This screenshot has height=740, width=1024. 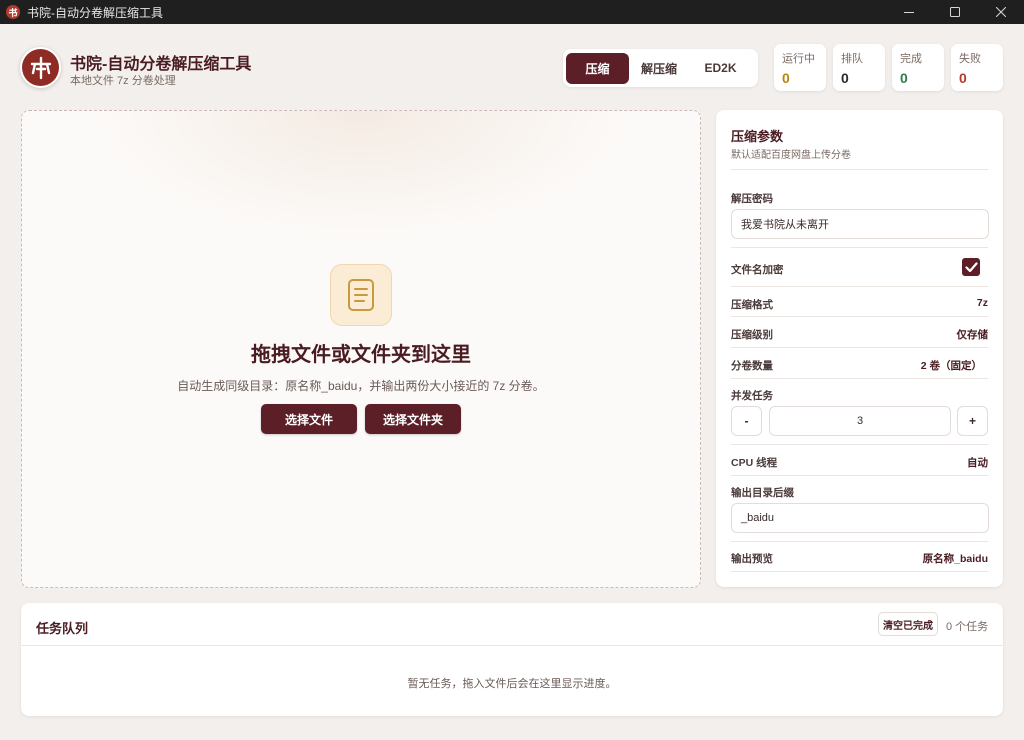 I want to click on concurrency-decrement-button: -, so click(x=746, y=421).